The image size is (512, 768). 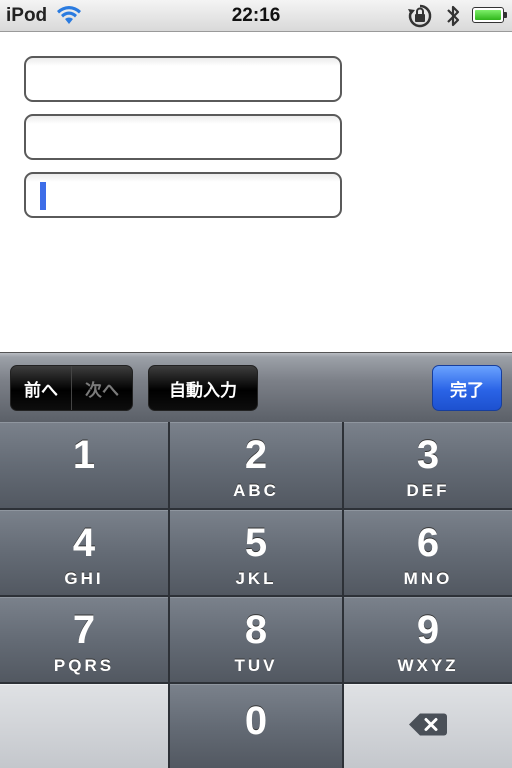 I want to click on key-8-number: 8, so click(x=256, y=630).